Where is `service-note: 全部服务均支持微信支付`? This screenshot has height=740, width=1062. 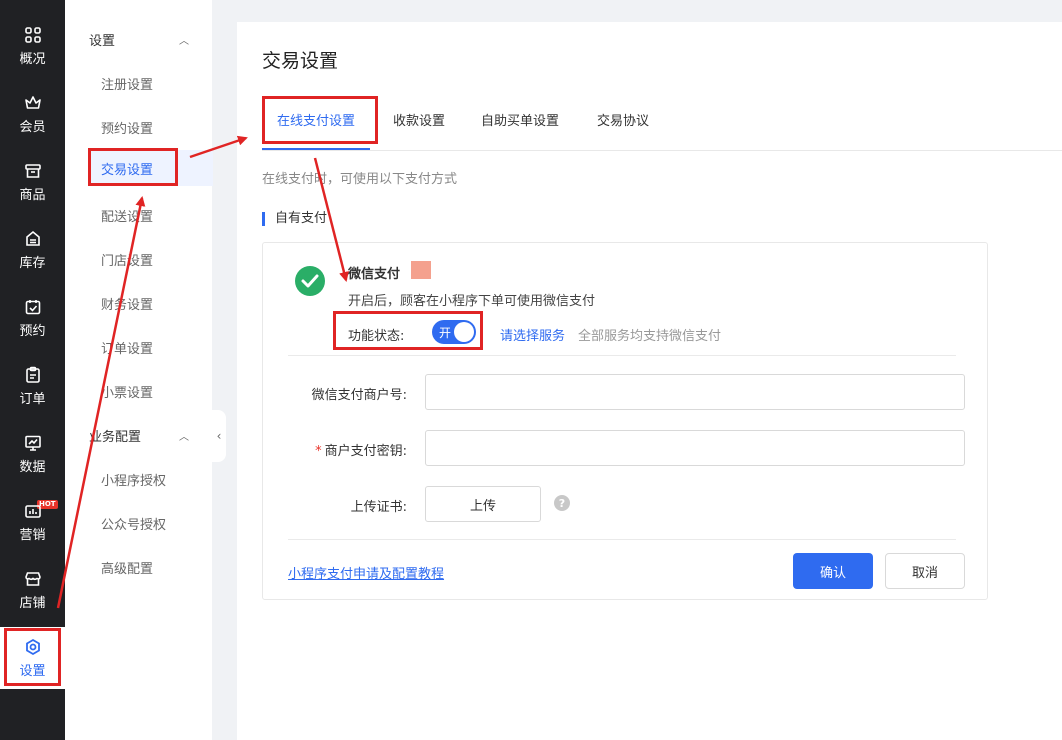
service-note: 全部服务均支持微信支付 is located at coordinates (650, 336).